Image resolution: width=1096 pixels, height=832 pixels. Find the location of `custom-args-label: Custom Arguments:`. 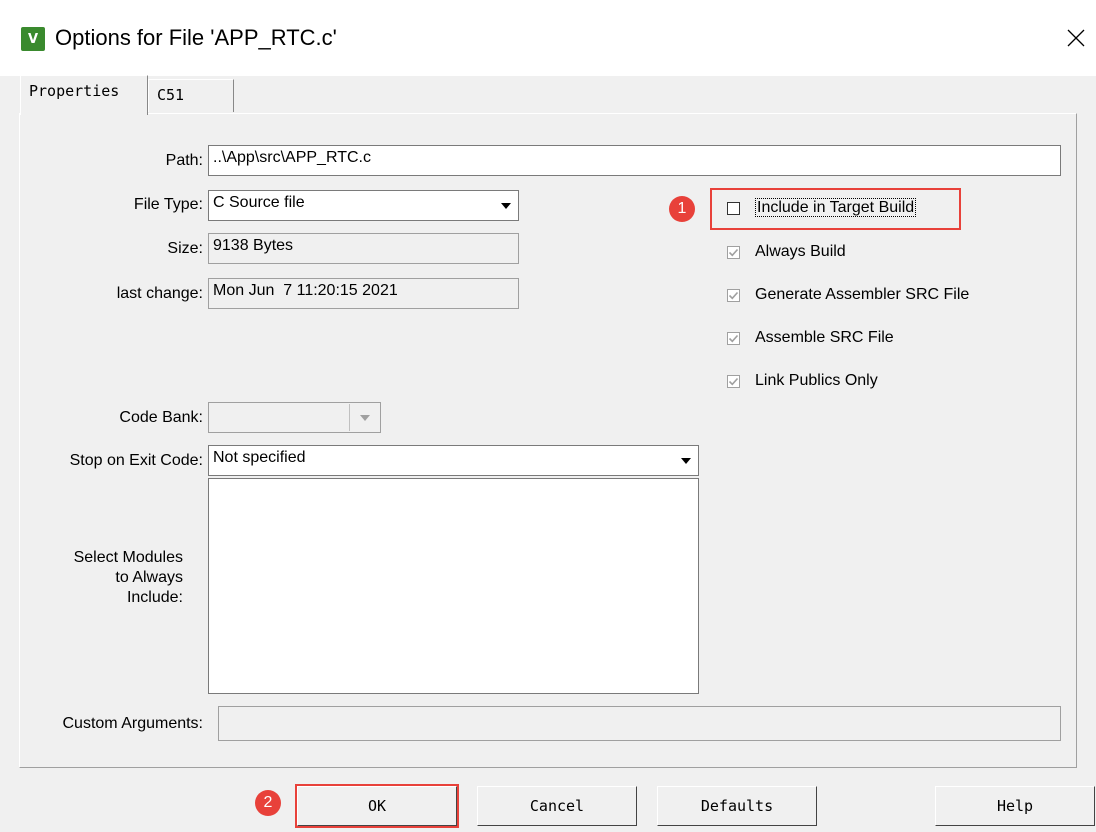

custom-args-label: Custom Arguments: is located at coordinates (133, 723).